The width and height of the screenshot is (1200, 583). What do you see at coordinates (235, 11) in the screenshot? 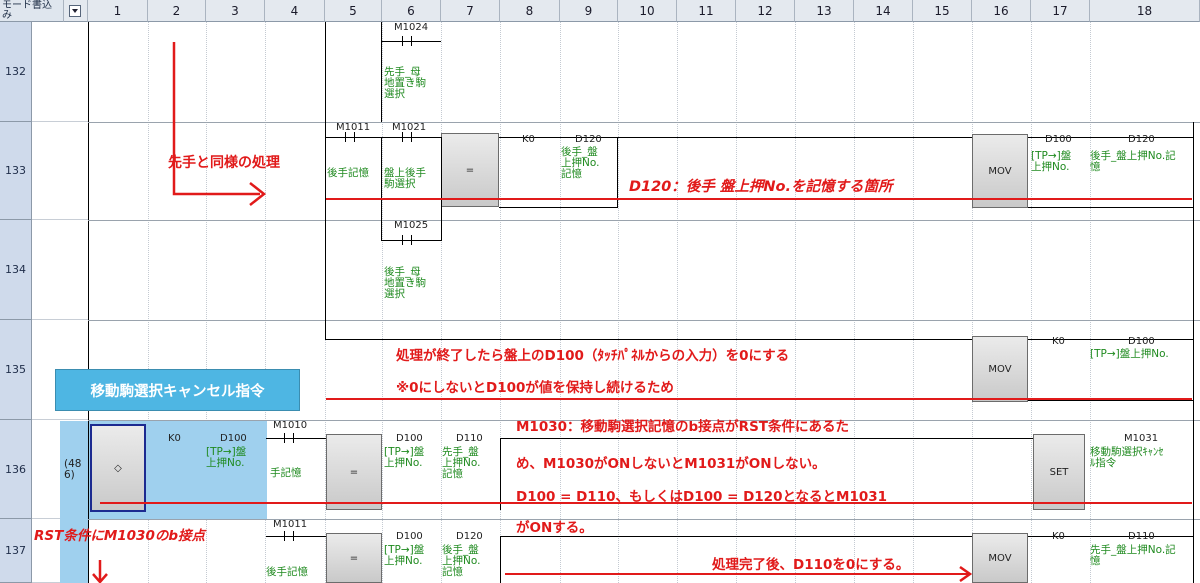
I see `column-header-cell: 3` at bounding box center [235, 11].